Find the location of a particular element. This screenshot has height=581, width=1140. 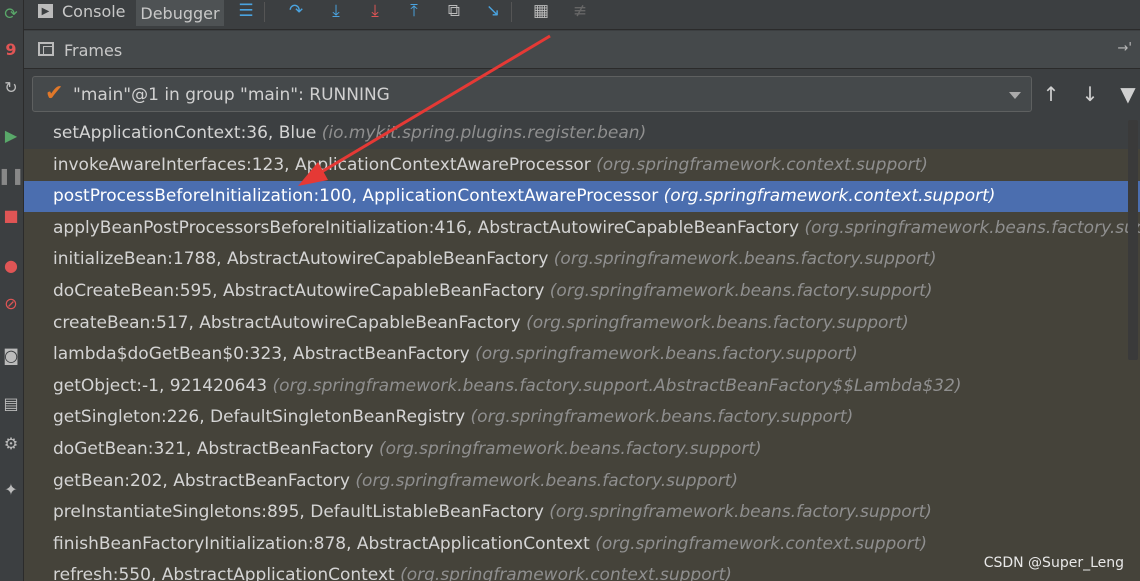

tab-debugger: Debugger is located at coordinates (180, 13).